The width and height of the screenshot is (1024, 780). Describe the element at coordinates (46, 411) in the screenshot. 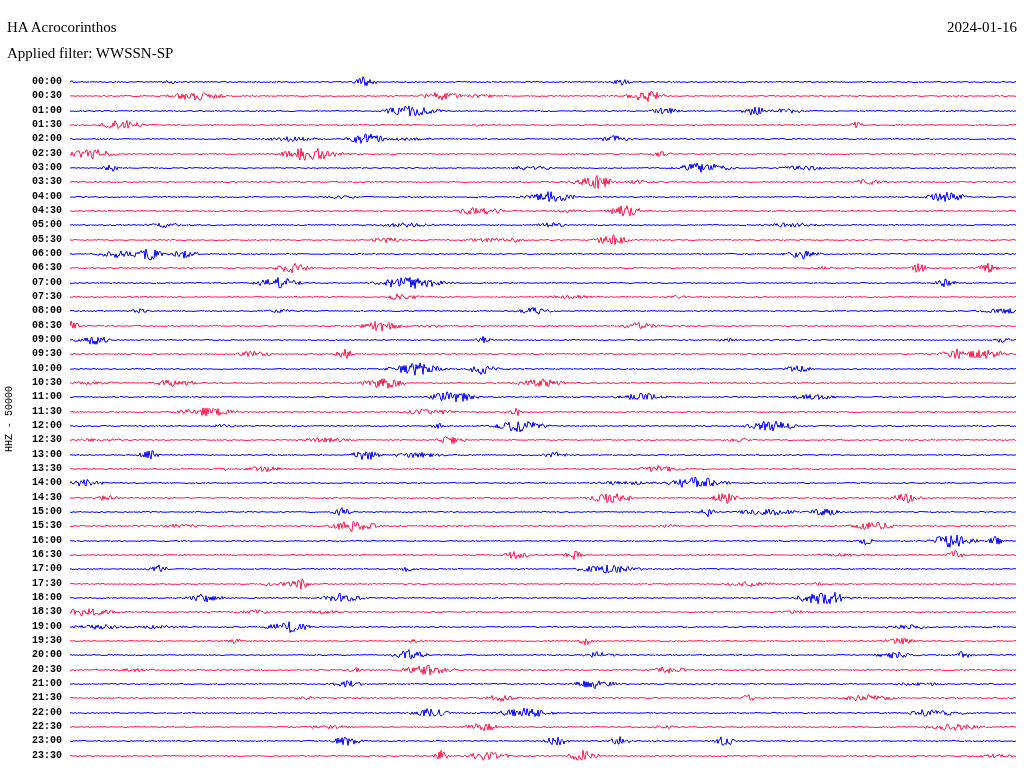

I see `time-label: 11:30` at that location.